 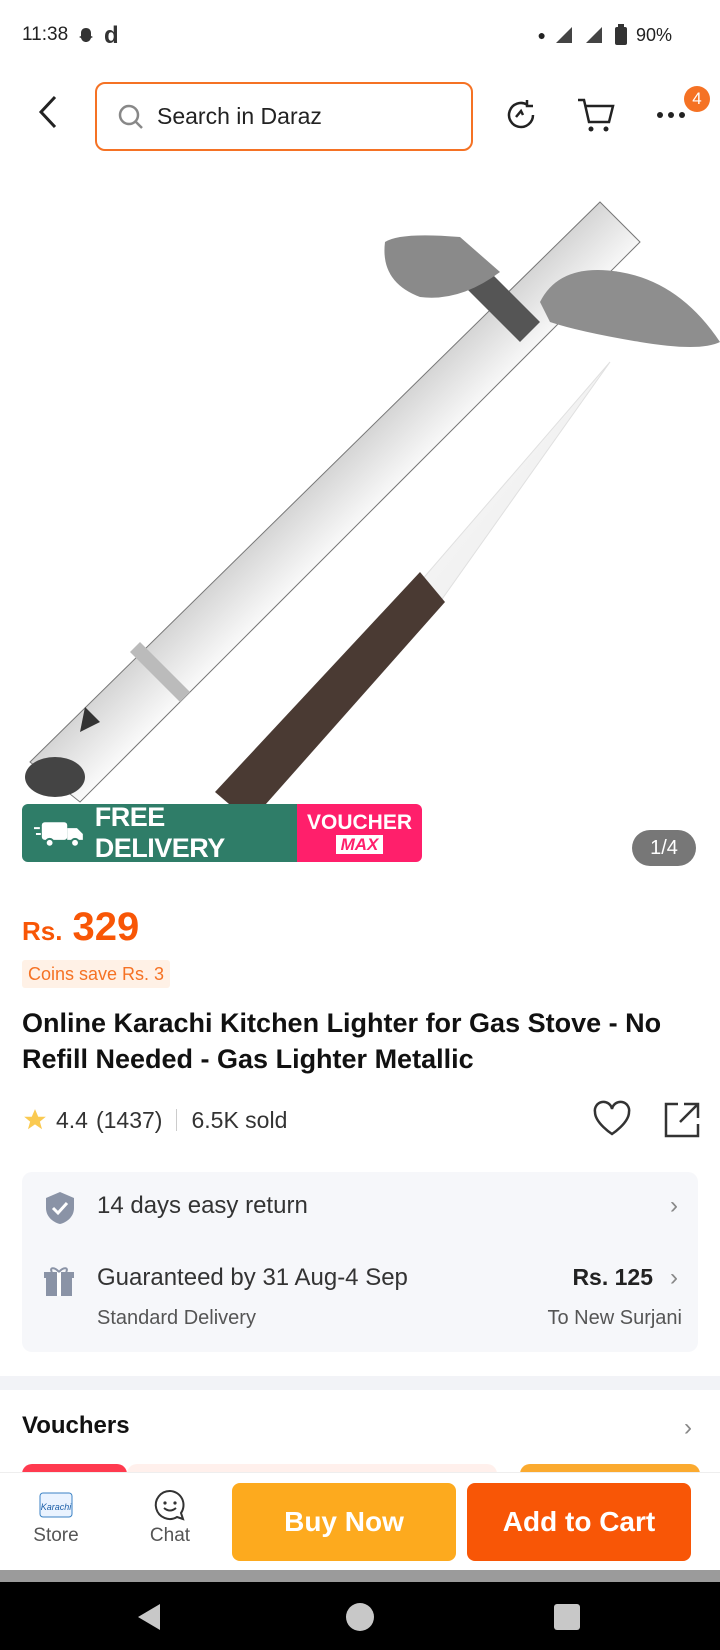 What do you see at coordinates (362, 1120) in the screenshot?
I see `rating-row: 4.4 (1437) 6.5K sold` at bounding box center [362, 1120].